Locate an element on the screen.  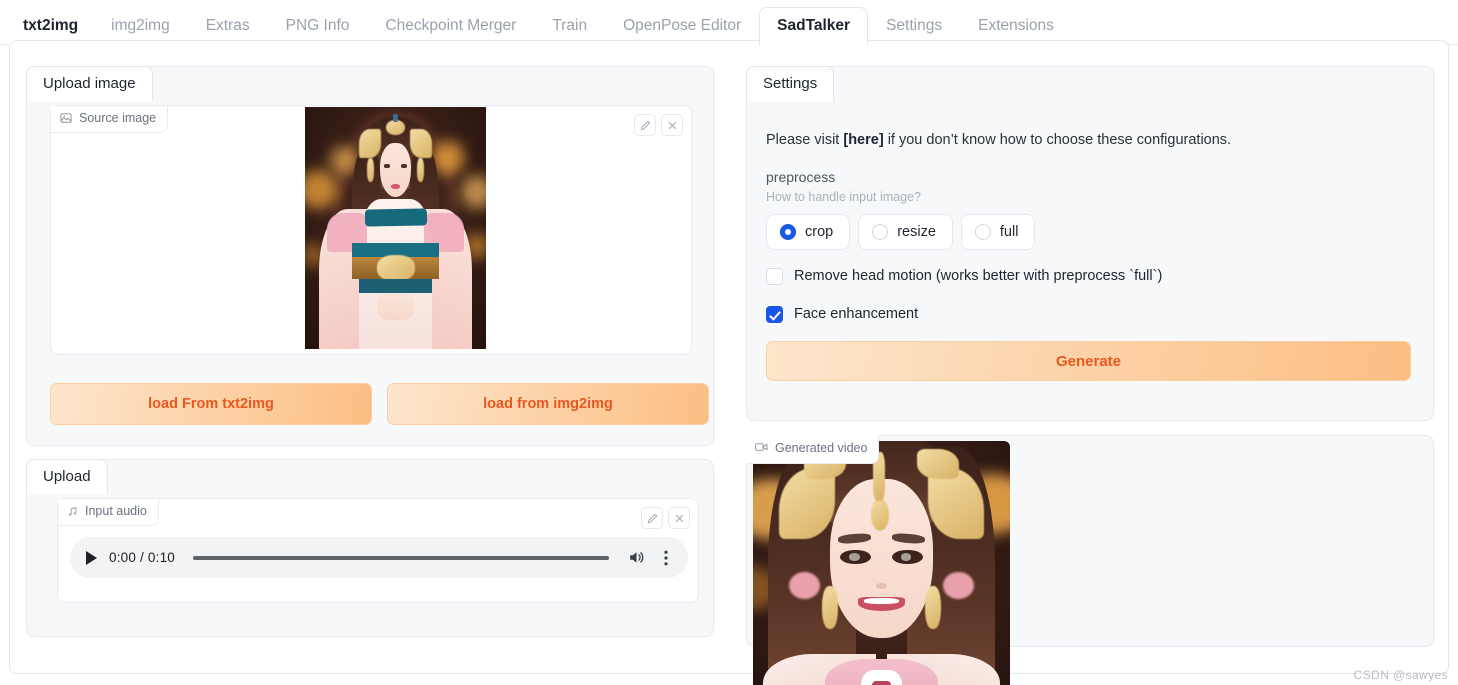
generated-portrait-art is located at coordinates (881, 563).